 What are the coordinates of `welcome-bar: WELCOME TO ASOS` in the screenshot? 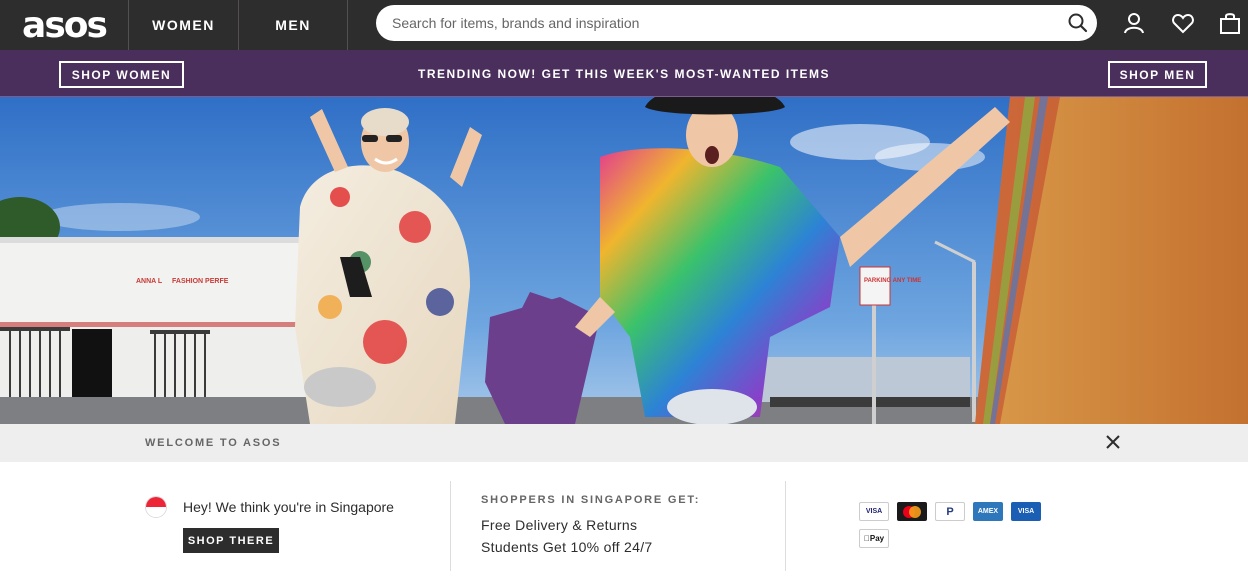 It's located at (624, 443).